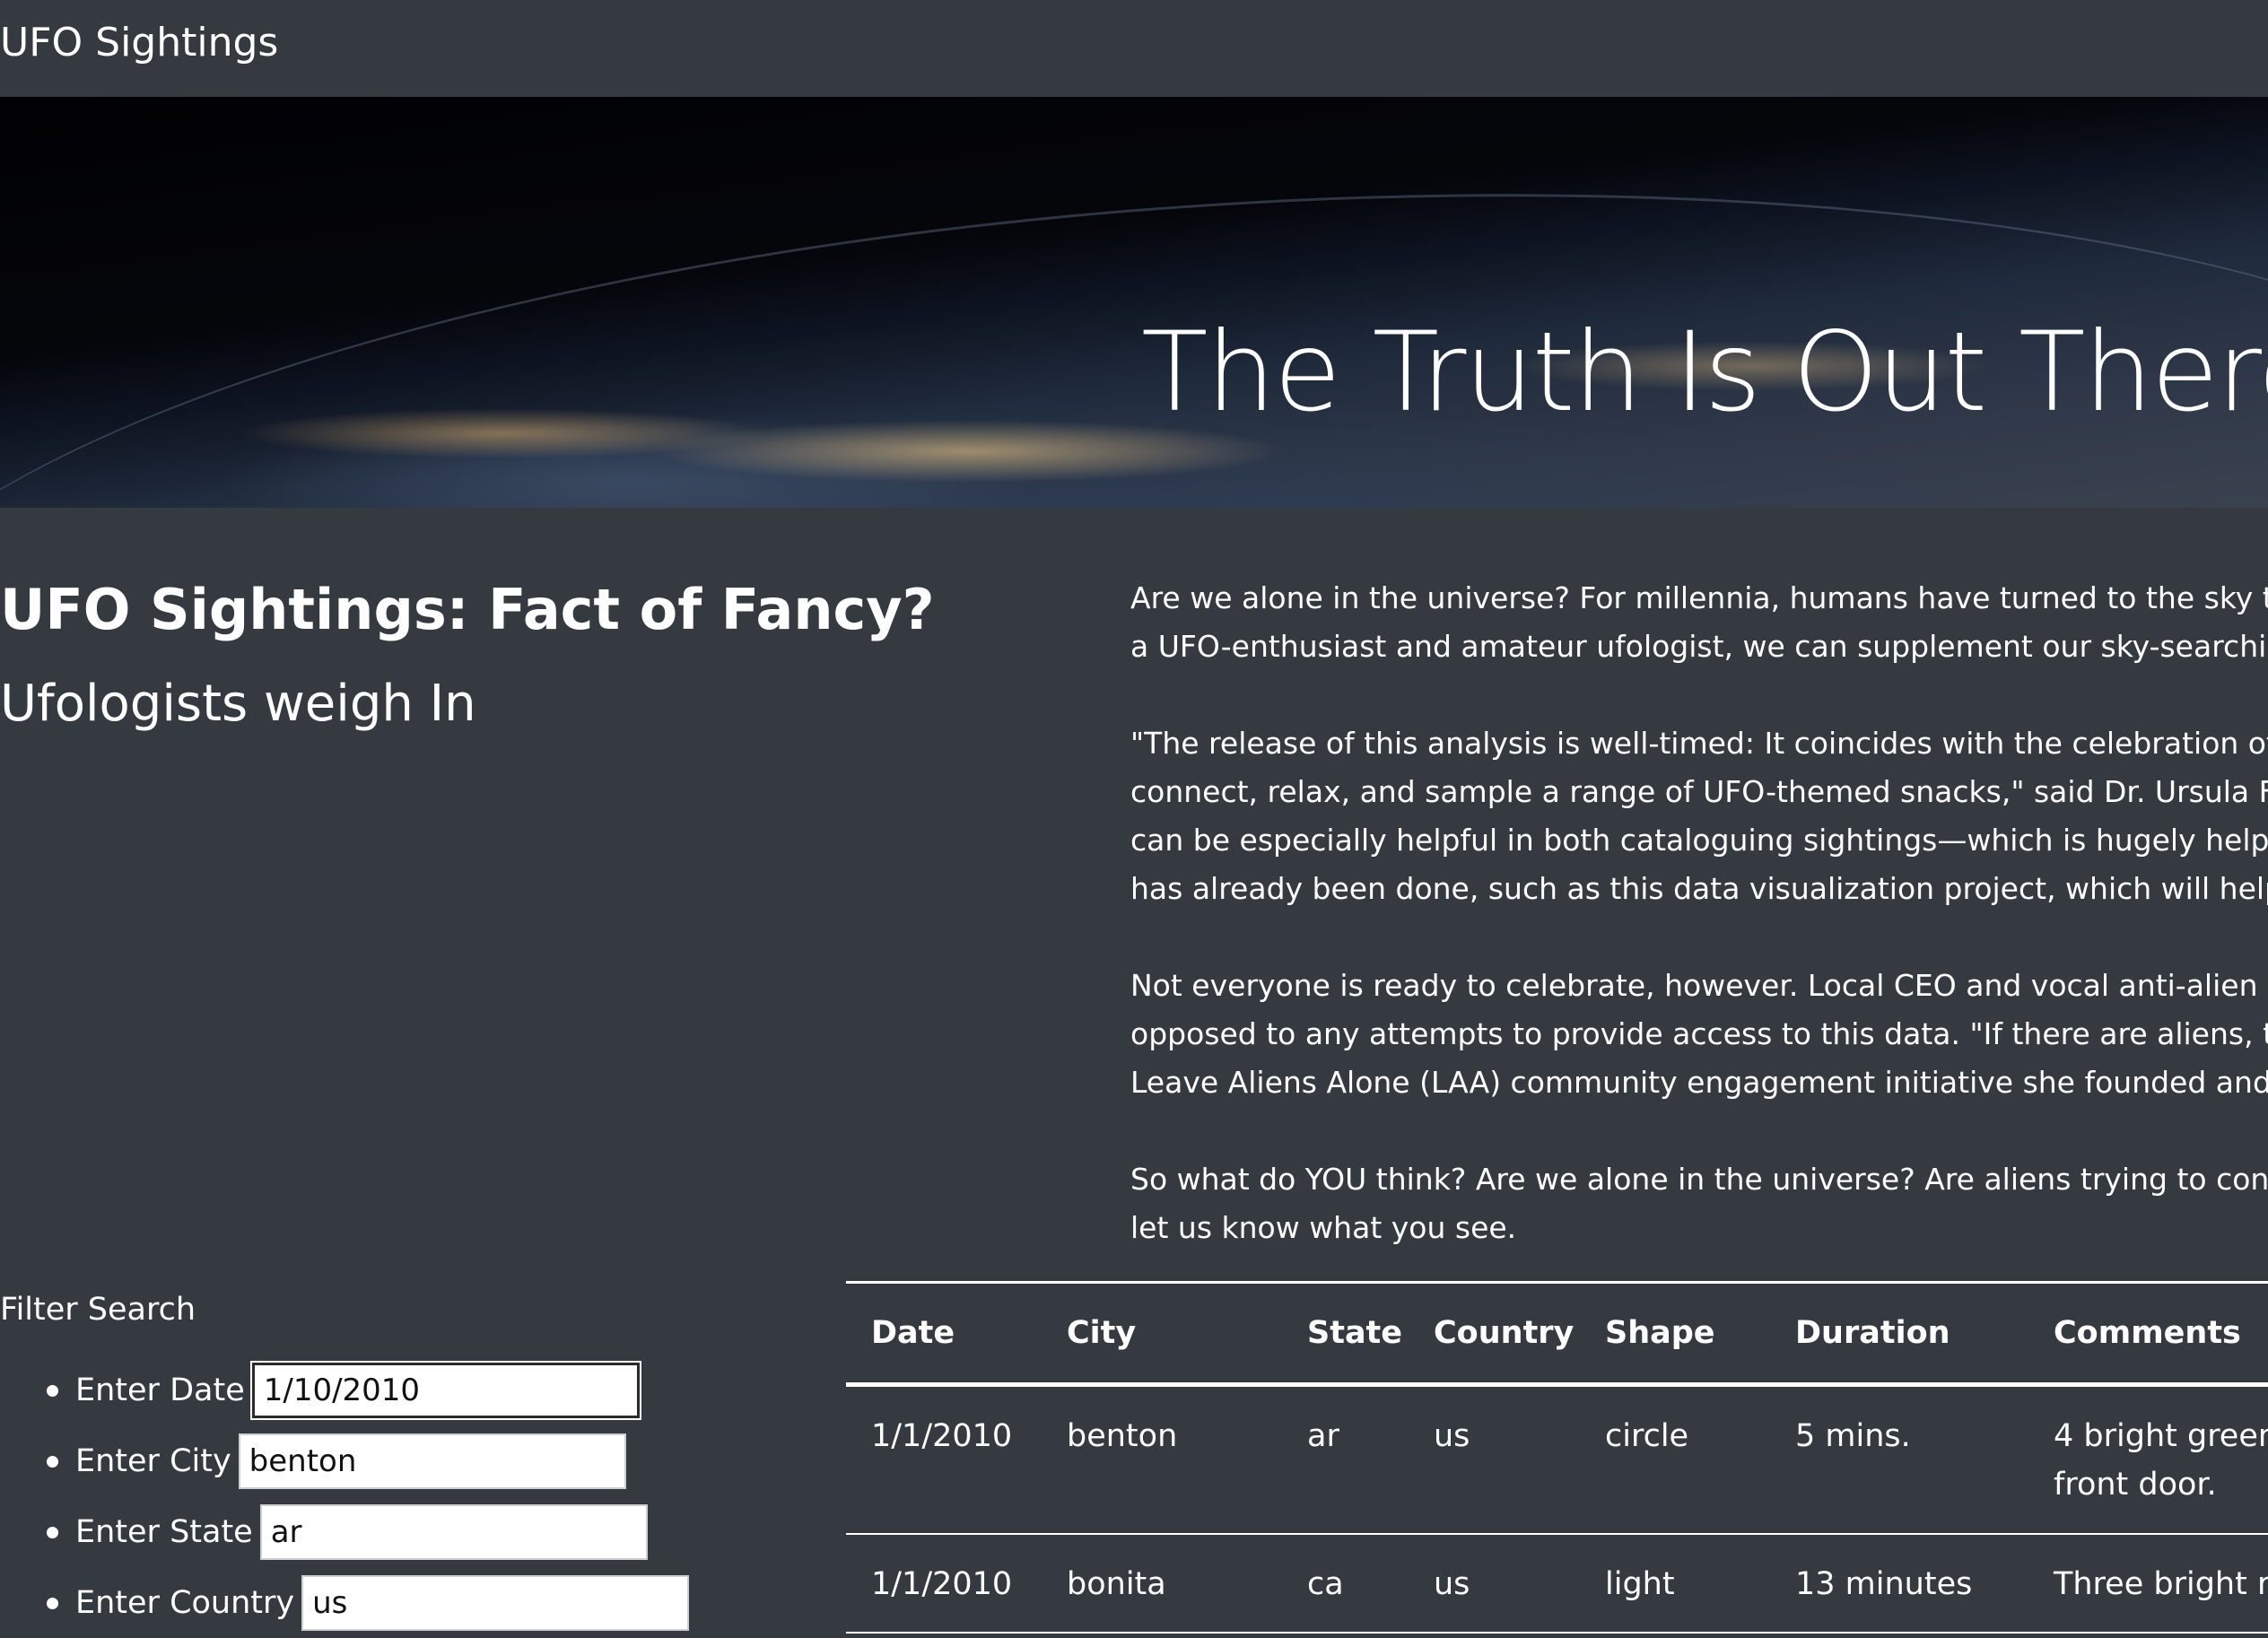  Describe the element at coordinates (164, 1532) in the screenshot. I see `filter-label-state: Enter State` at that location.